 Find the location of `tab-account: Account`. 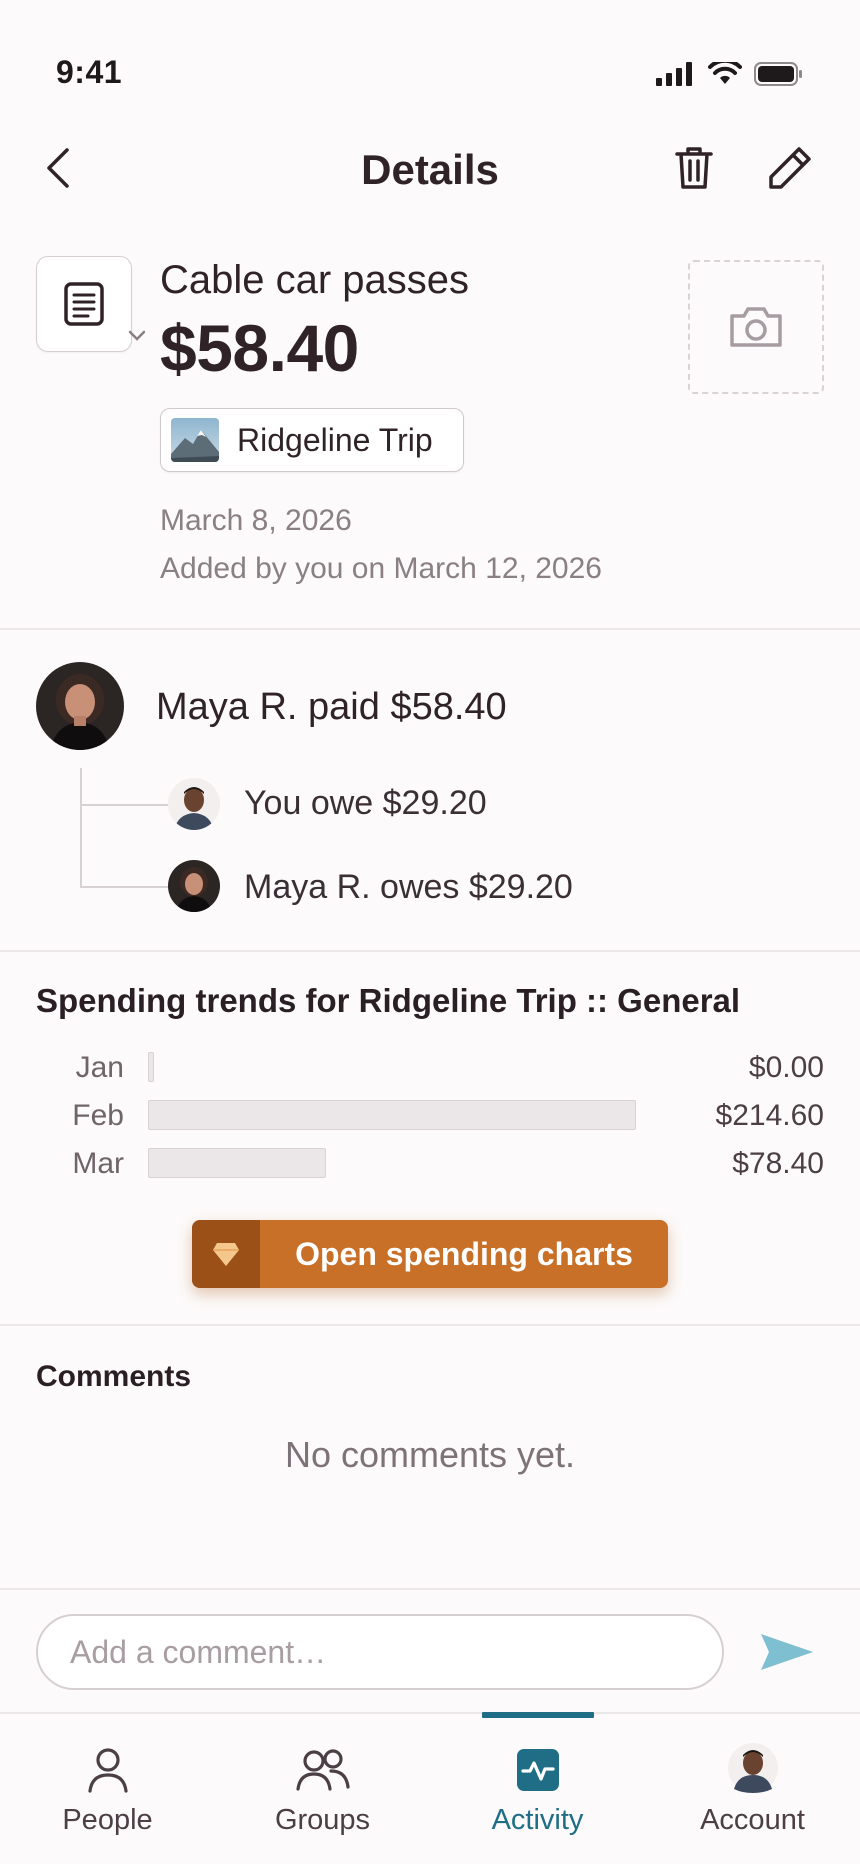

tab-account: Account is located at coordinates (752, 1789).